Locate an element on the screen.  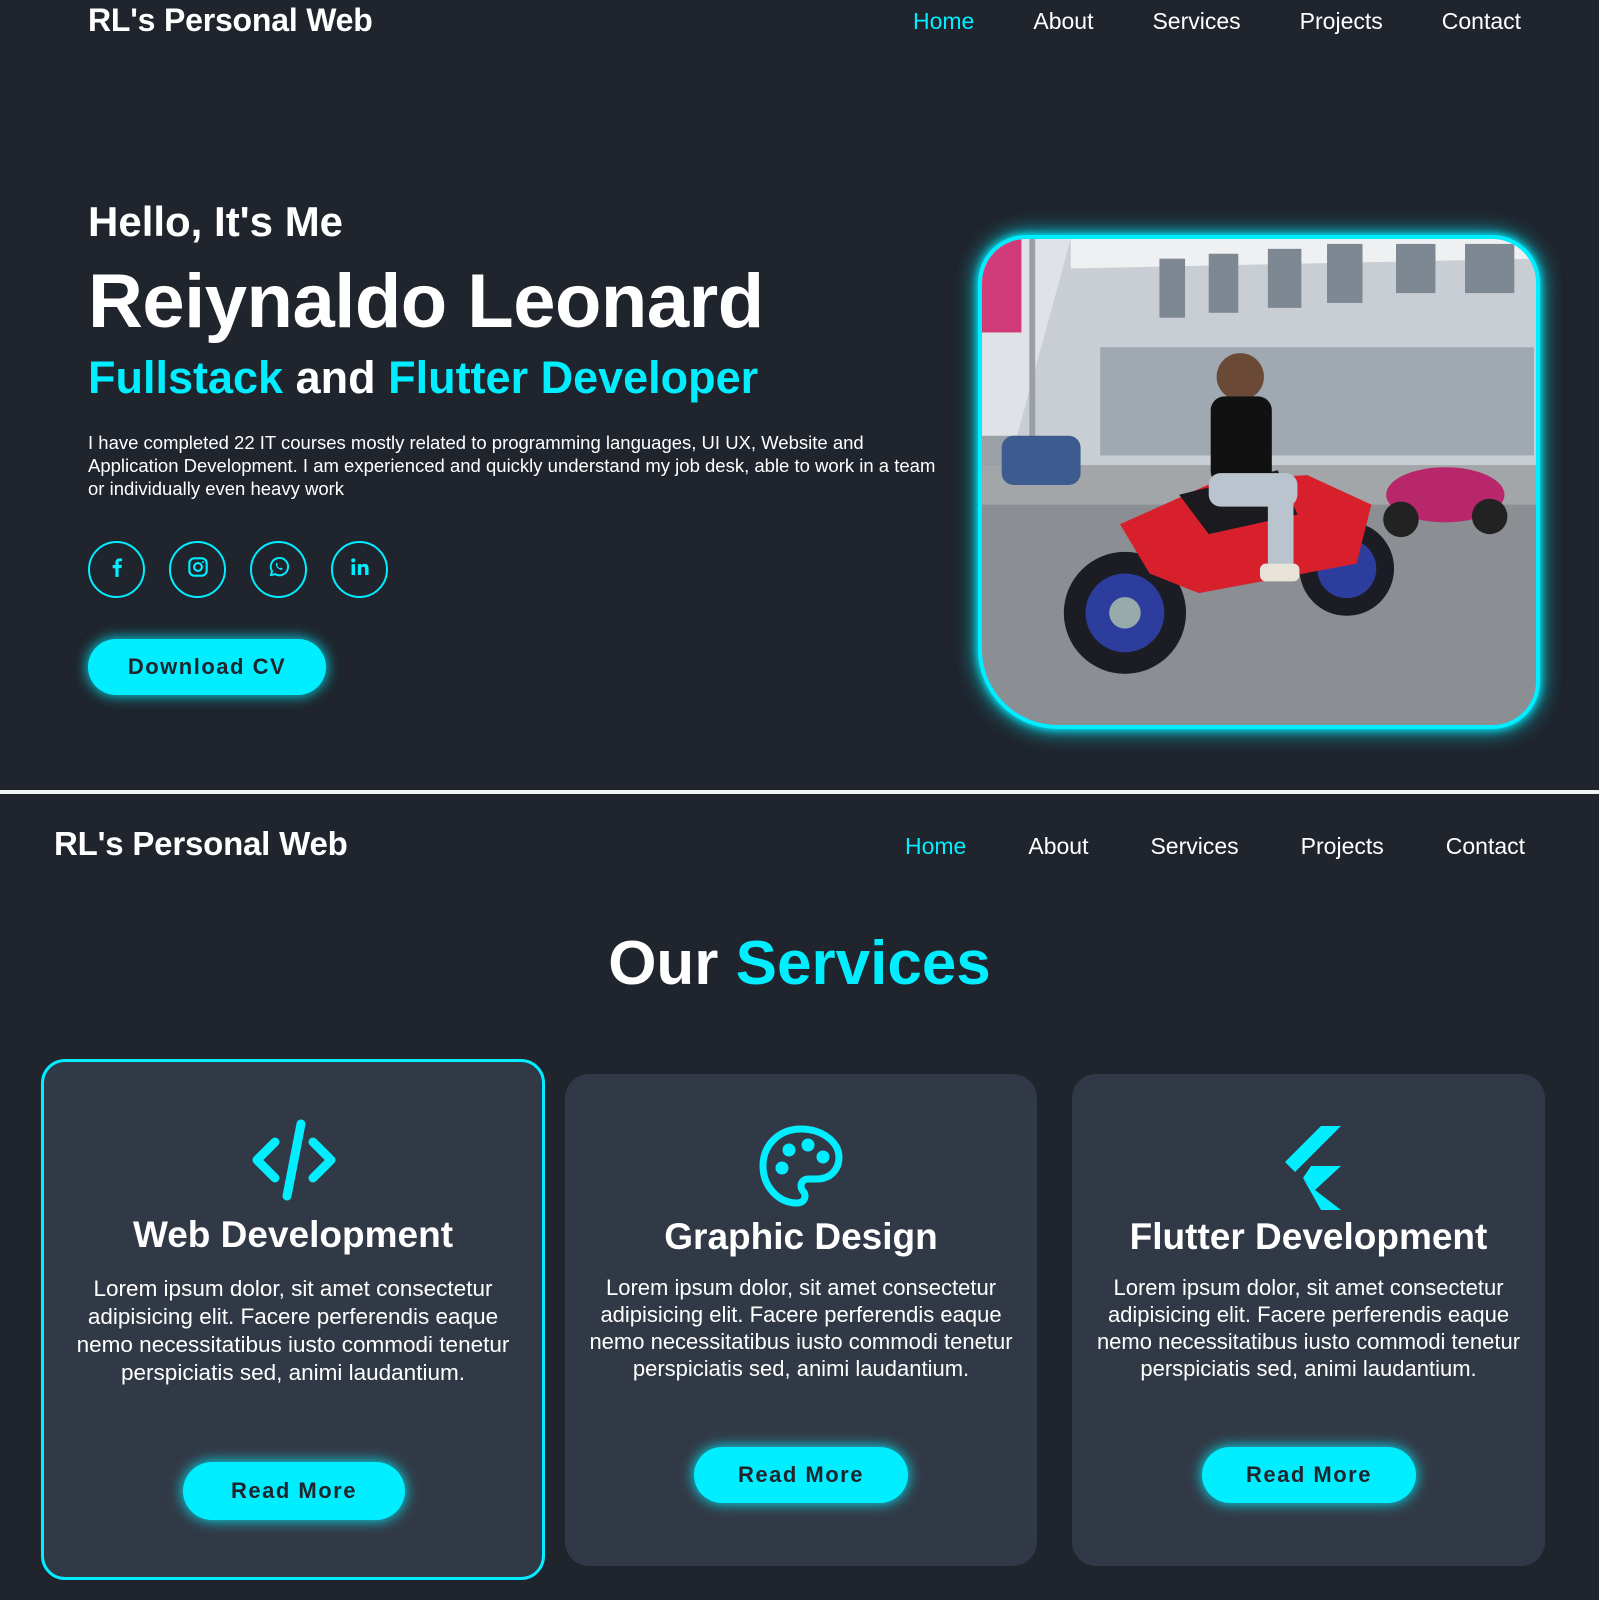
role-connector: and is located at coordinates (336, 377).